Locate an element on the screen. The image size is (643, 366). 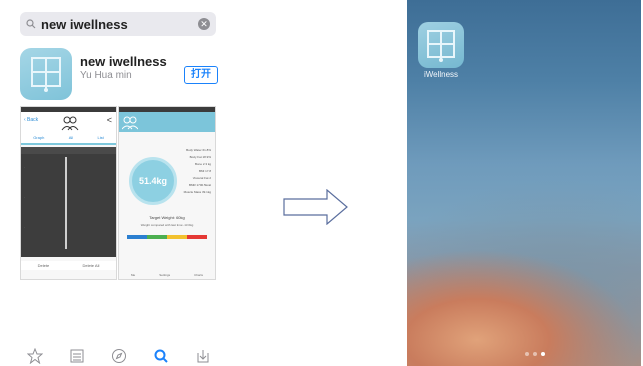
profile-header is located at coordinates (167, 122).